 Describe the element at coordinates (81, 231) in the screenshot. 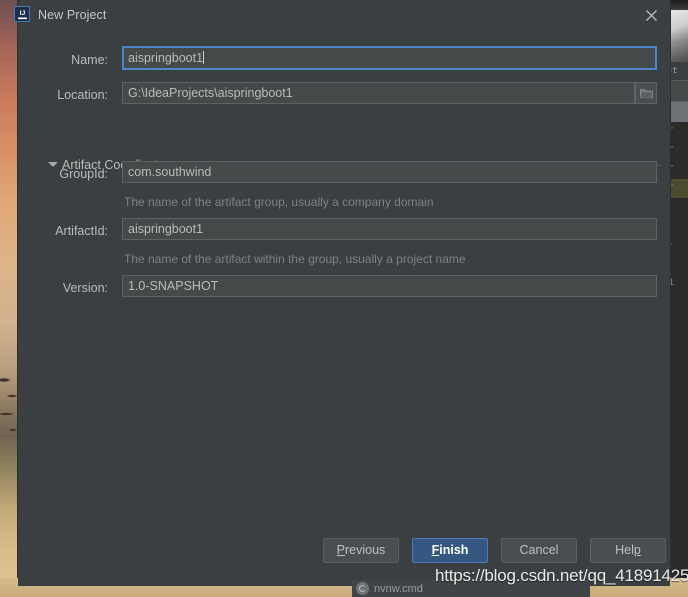

I see `artifact-id-label: ArtifactId:` at that location.